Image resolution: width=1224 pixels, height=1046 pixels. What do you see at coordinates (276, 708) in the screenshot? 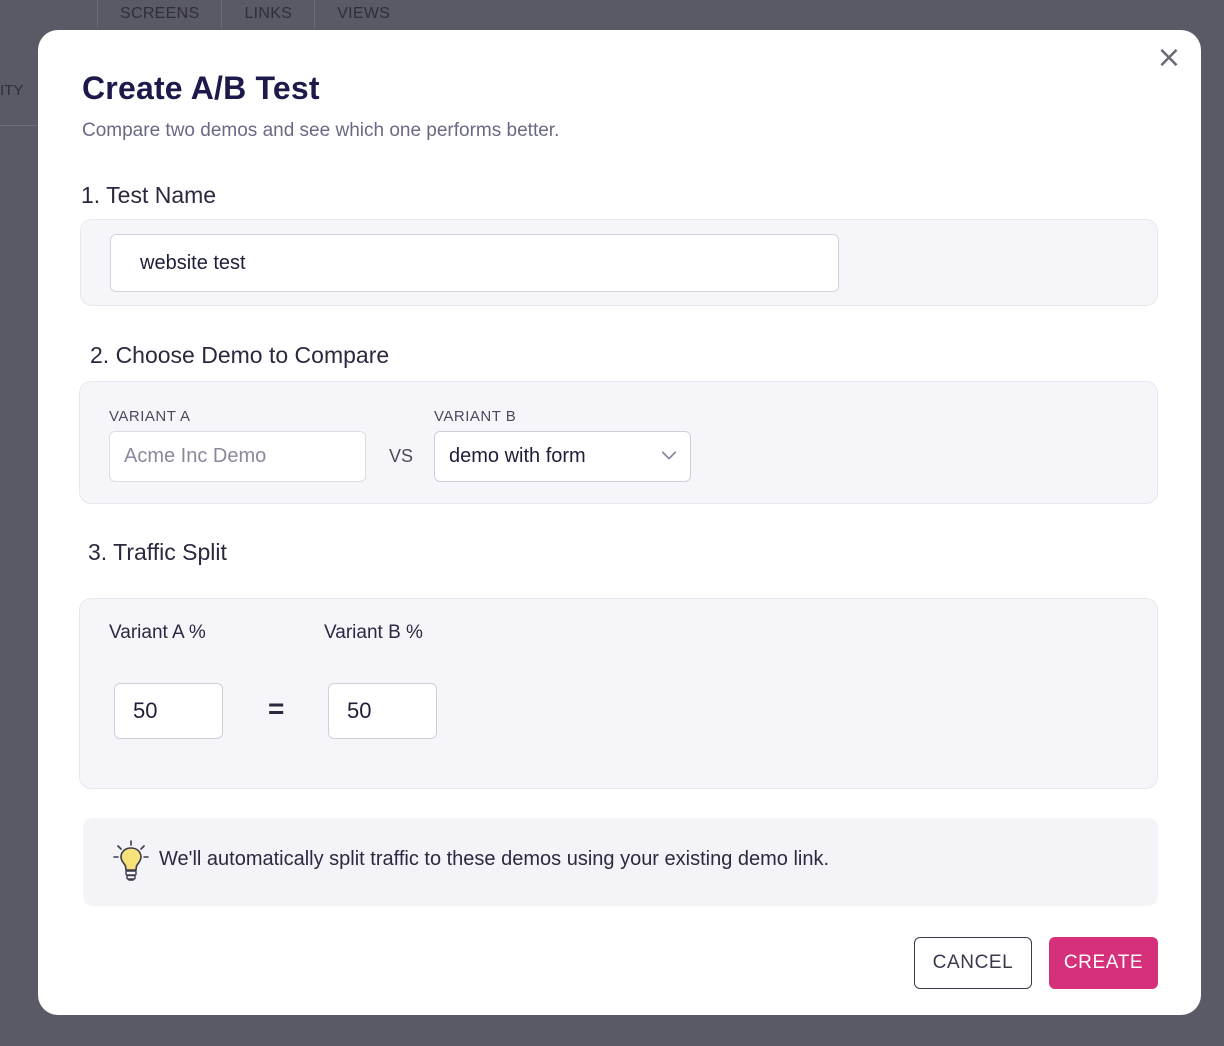
I see `equals-sign: =` at bounding box center [276, 708].